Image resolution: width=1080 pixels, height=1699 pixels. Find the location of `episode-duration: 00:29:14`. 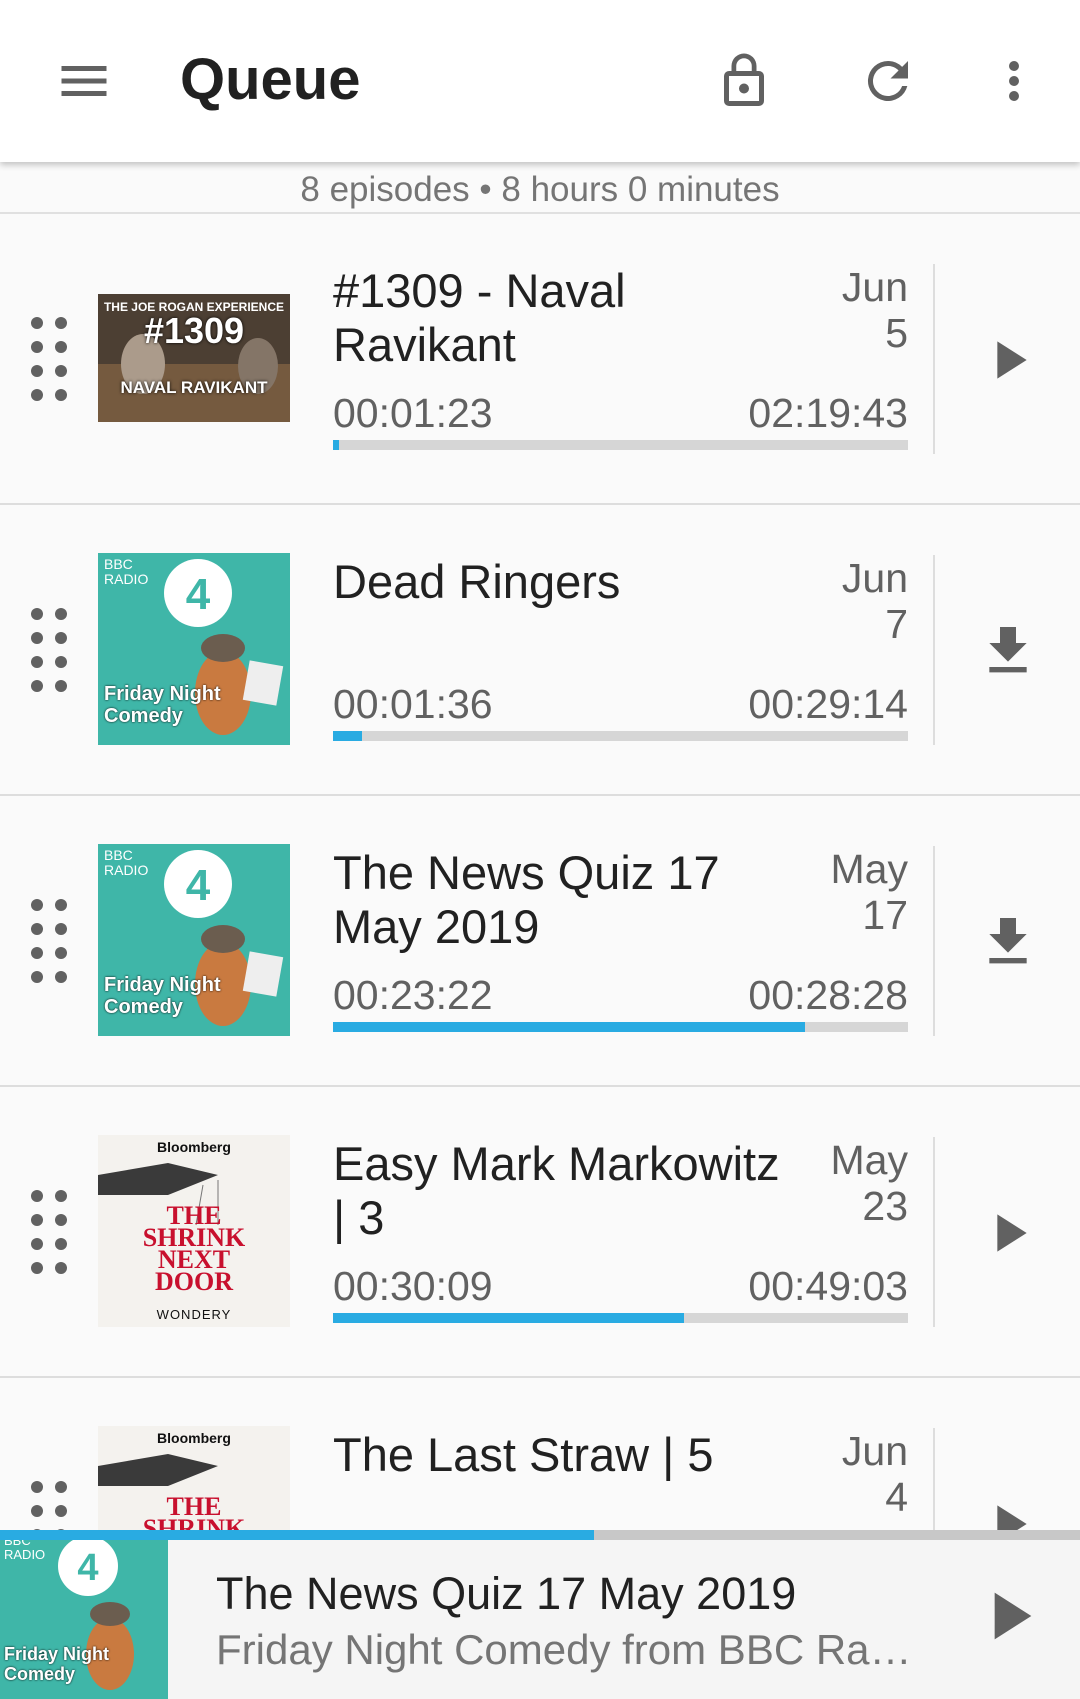

episode-duration: 00:29:14 is located at coordinates (828, 704).